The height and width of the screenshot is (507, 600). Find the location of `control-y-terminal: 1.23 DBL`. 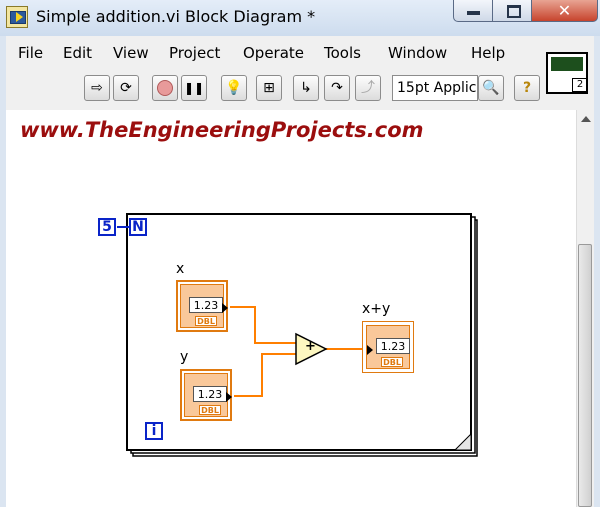

control-y-terminal: 1.23 DBL is located at coordinates (206, 395).